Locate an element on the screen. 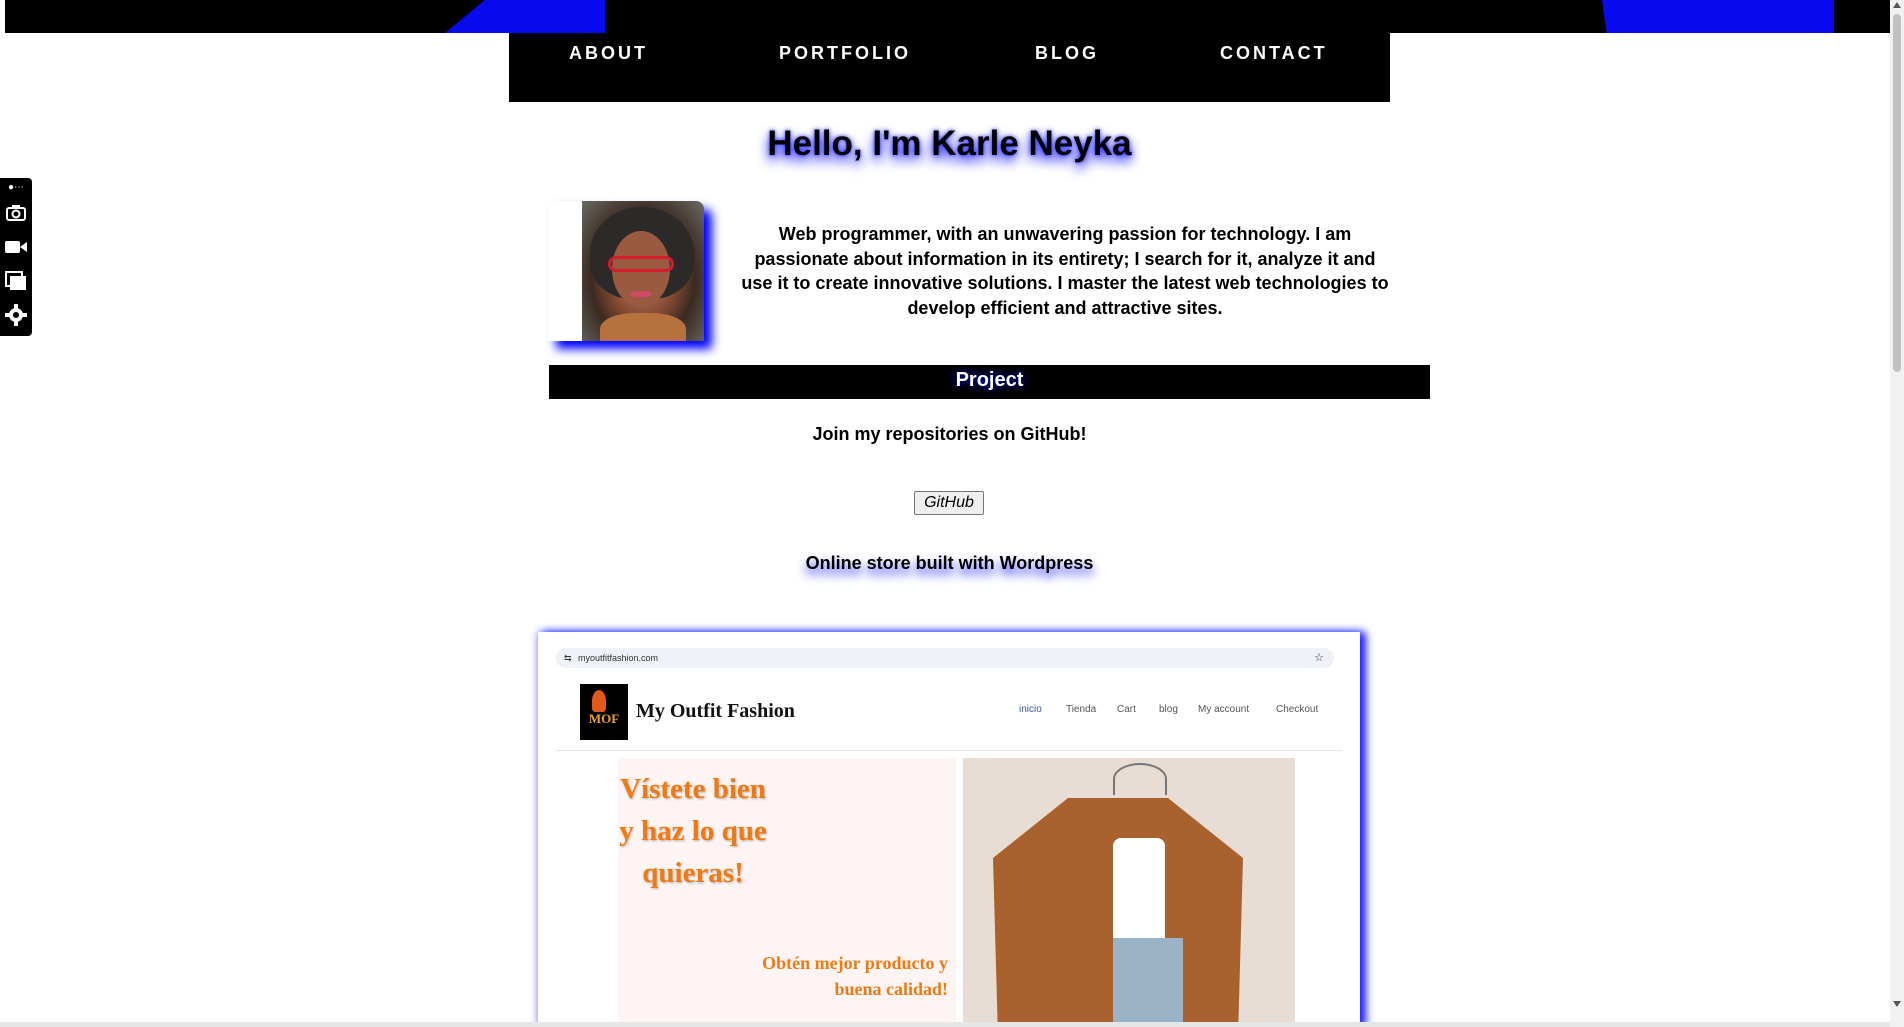 This screenshot has width=1904, height=1027. pin-icon: ●⋯ is located at coordinates (16, 187).